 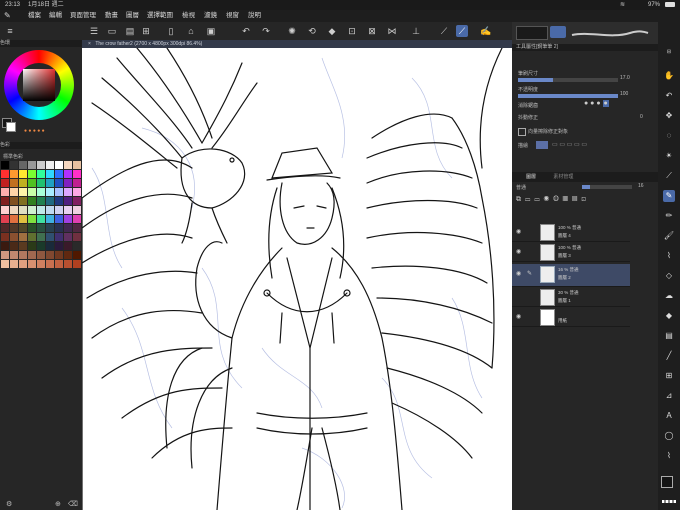 What do you see at coordinates (132, 16) in the screenshot?
I see `menu-layer: 圖層` at bounding box center [132, 16].